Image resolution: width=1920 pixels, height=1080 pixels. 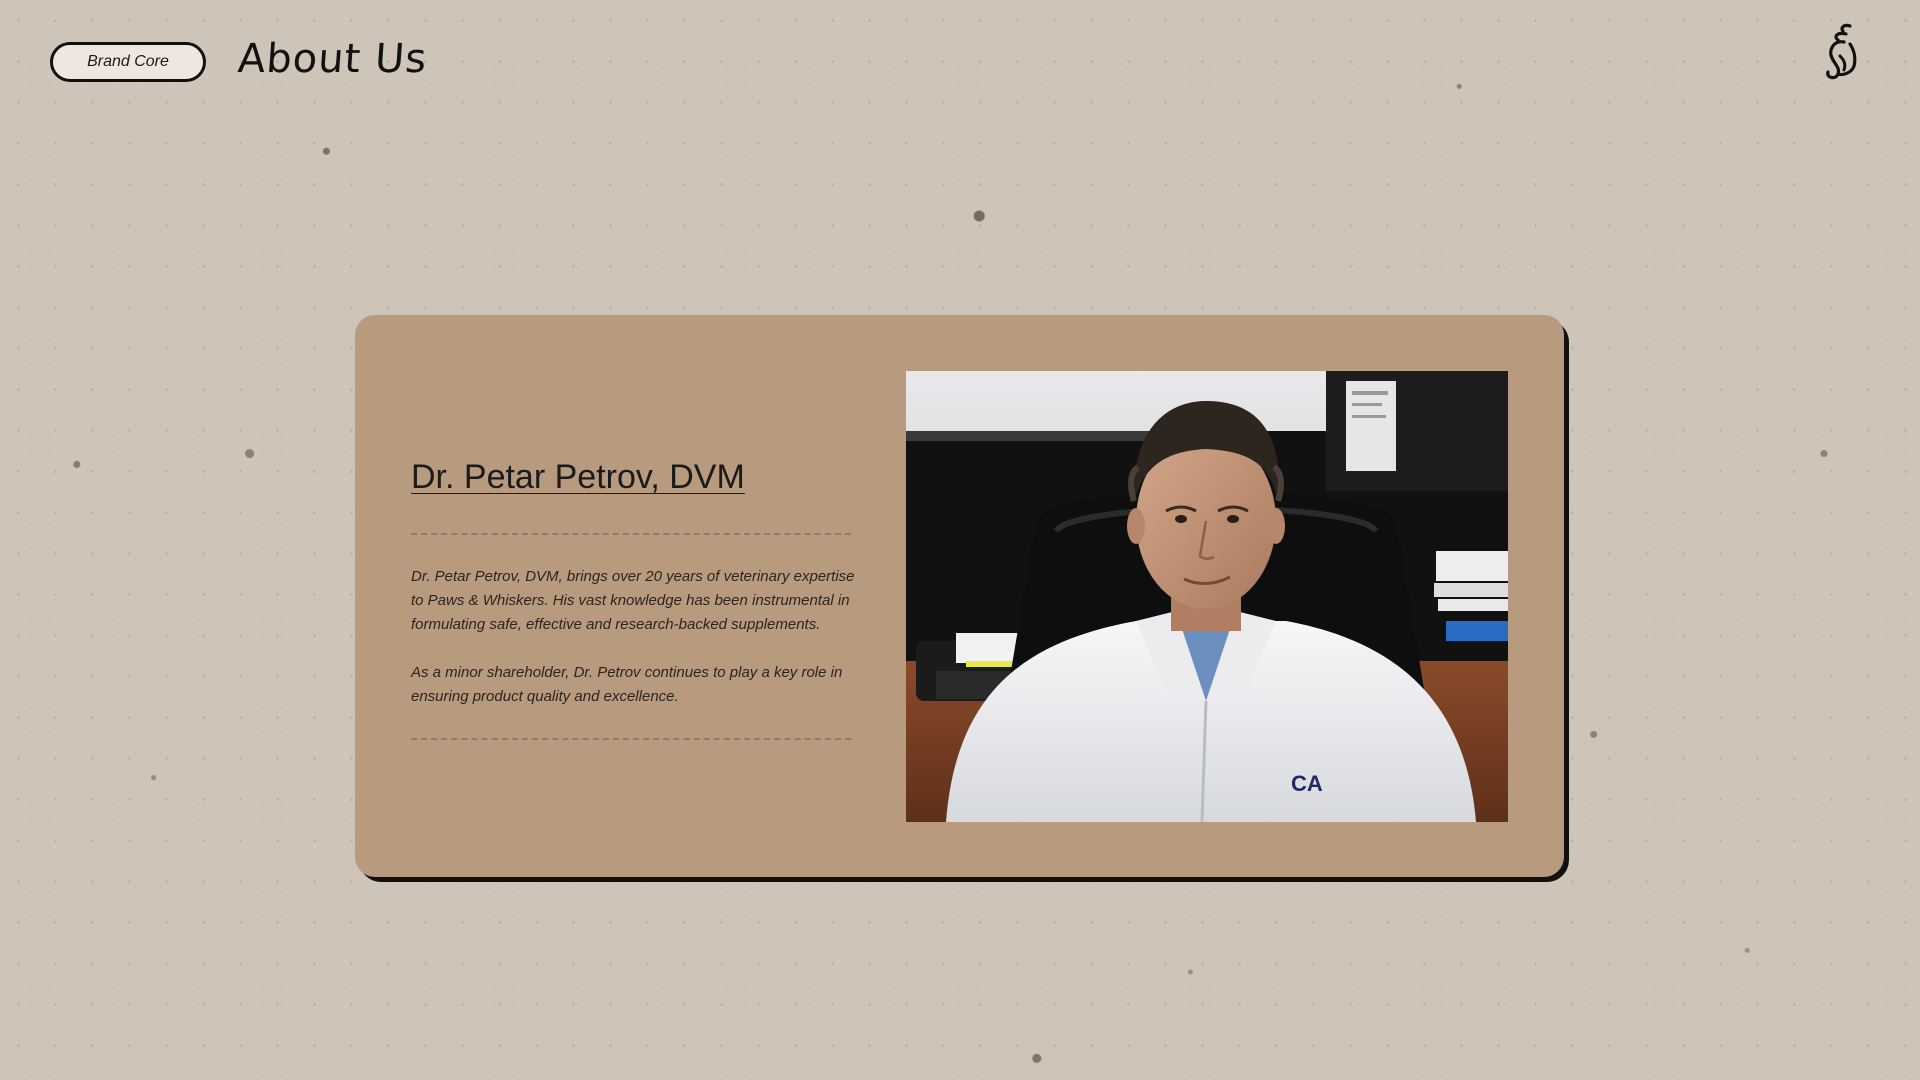 I want to click on doctor-name: Dr. Petar Petrov, DVM, so click(x=578, y=477).